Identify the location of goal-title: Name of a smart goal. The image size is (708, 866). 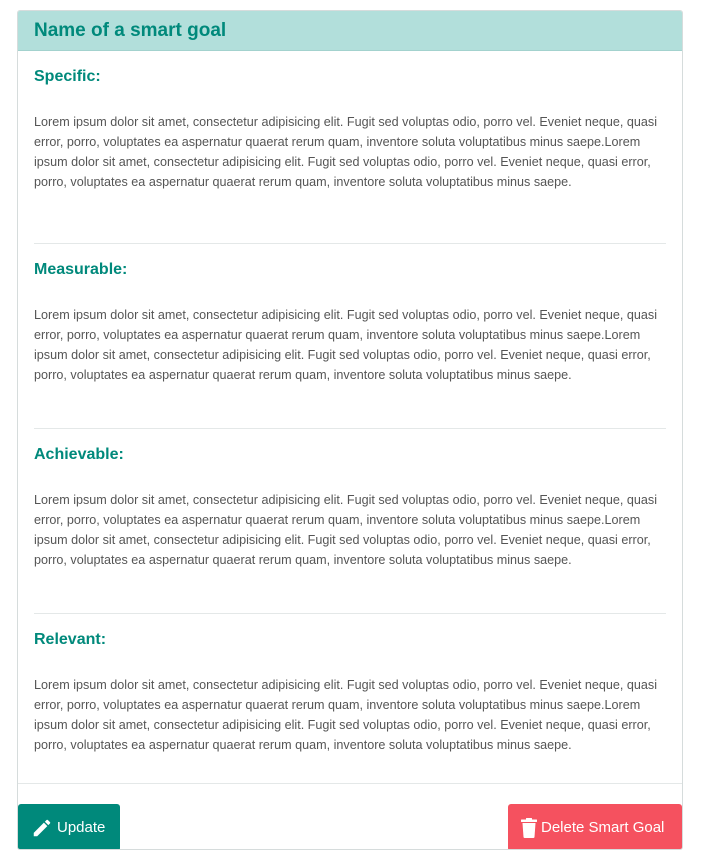
(130, 30).